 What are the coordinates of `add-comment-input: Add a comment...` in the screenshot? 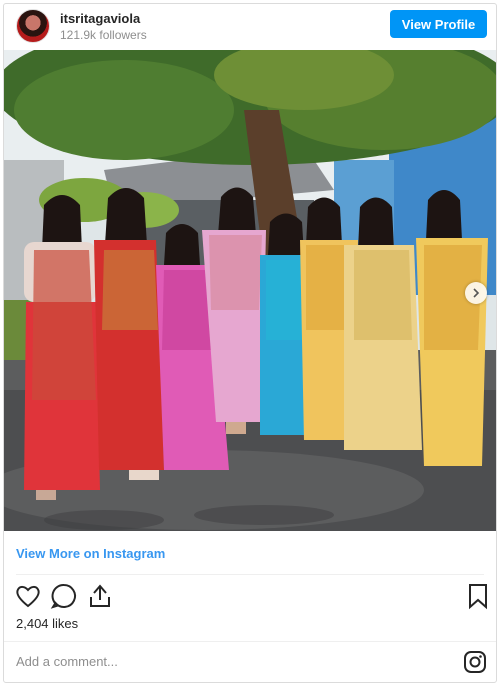 It's located at (67, 661).